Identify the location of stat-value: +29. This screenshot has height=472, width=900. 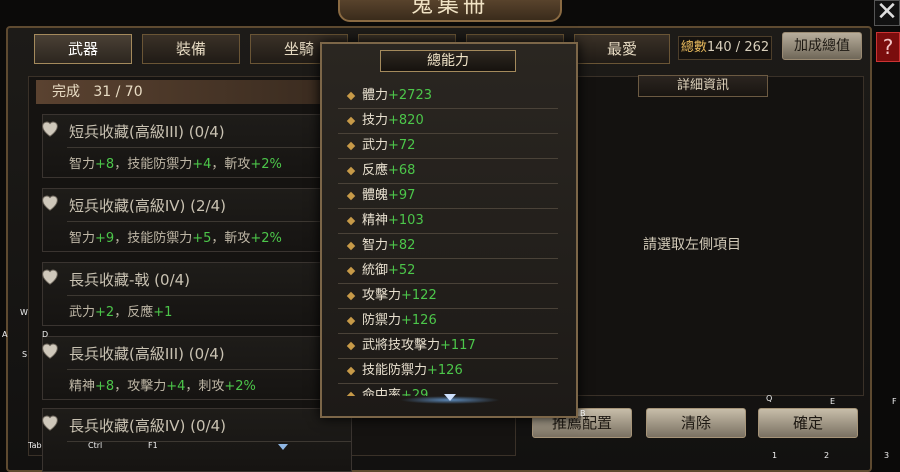
(415, 392).